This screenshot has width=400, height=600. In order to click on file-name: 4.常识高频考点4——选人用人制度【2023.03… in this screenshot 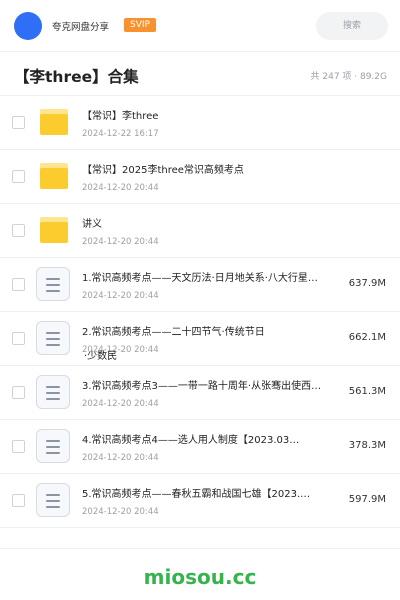, I will do `click(213, 441)`.